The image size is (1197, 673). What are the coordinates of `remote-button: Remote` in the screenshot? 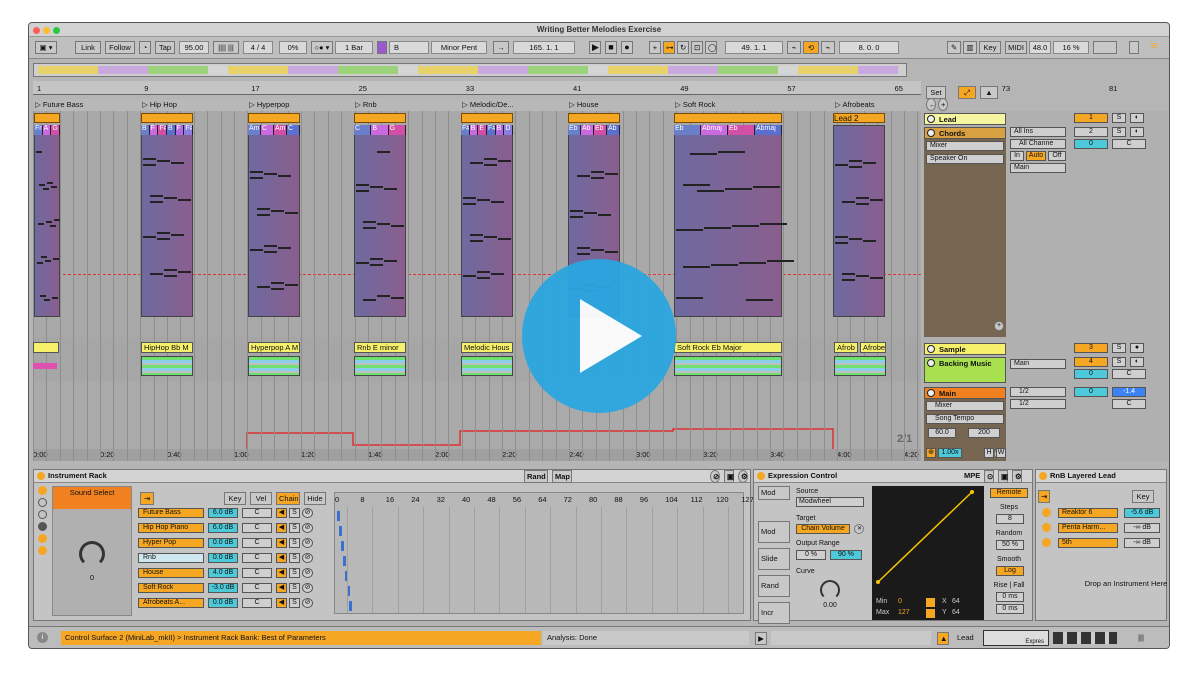 It's located at (1009, 493).